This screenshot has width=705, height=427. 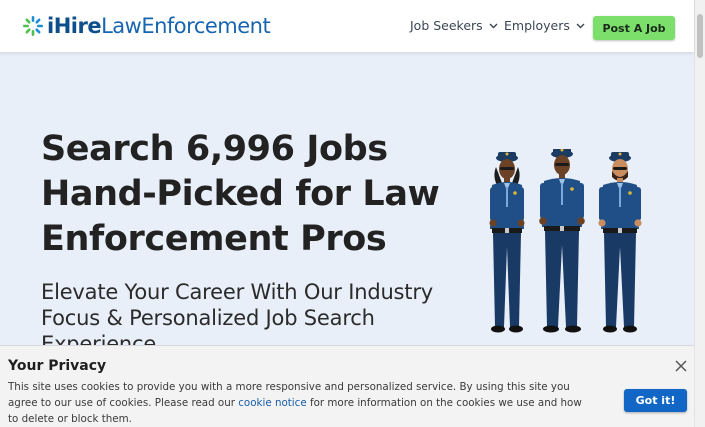 I want to click on starburst-logo-icon, so click(x=33, y=26).